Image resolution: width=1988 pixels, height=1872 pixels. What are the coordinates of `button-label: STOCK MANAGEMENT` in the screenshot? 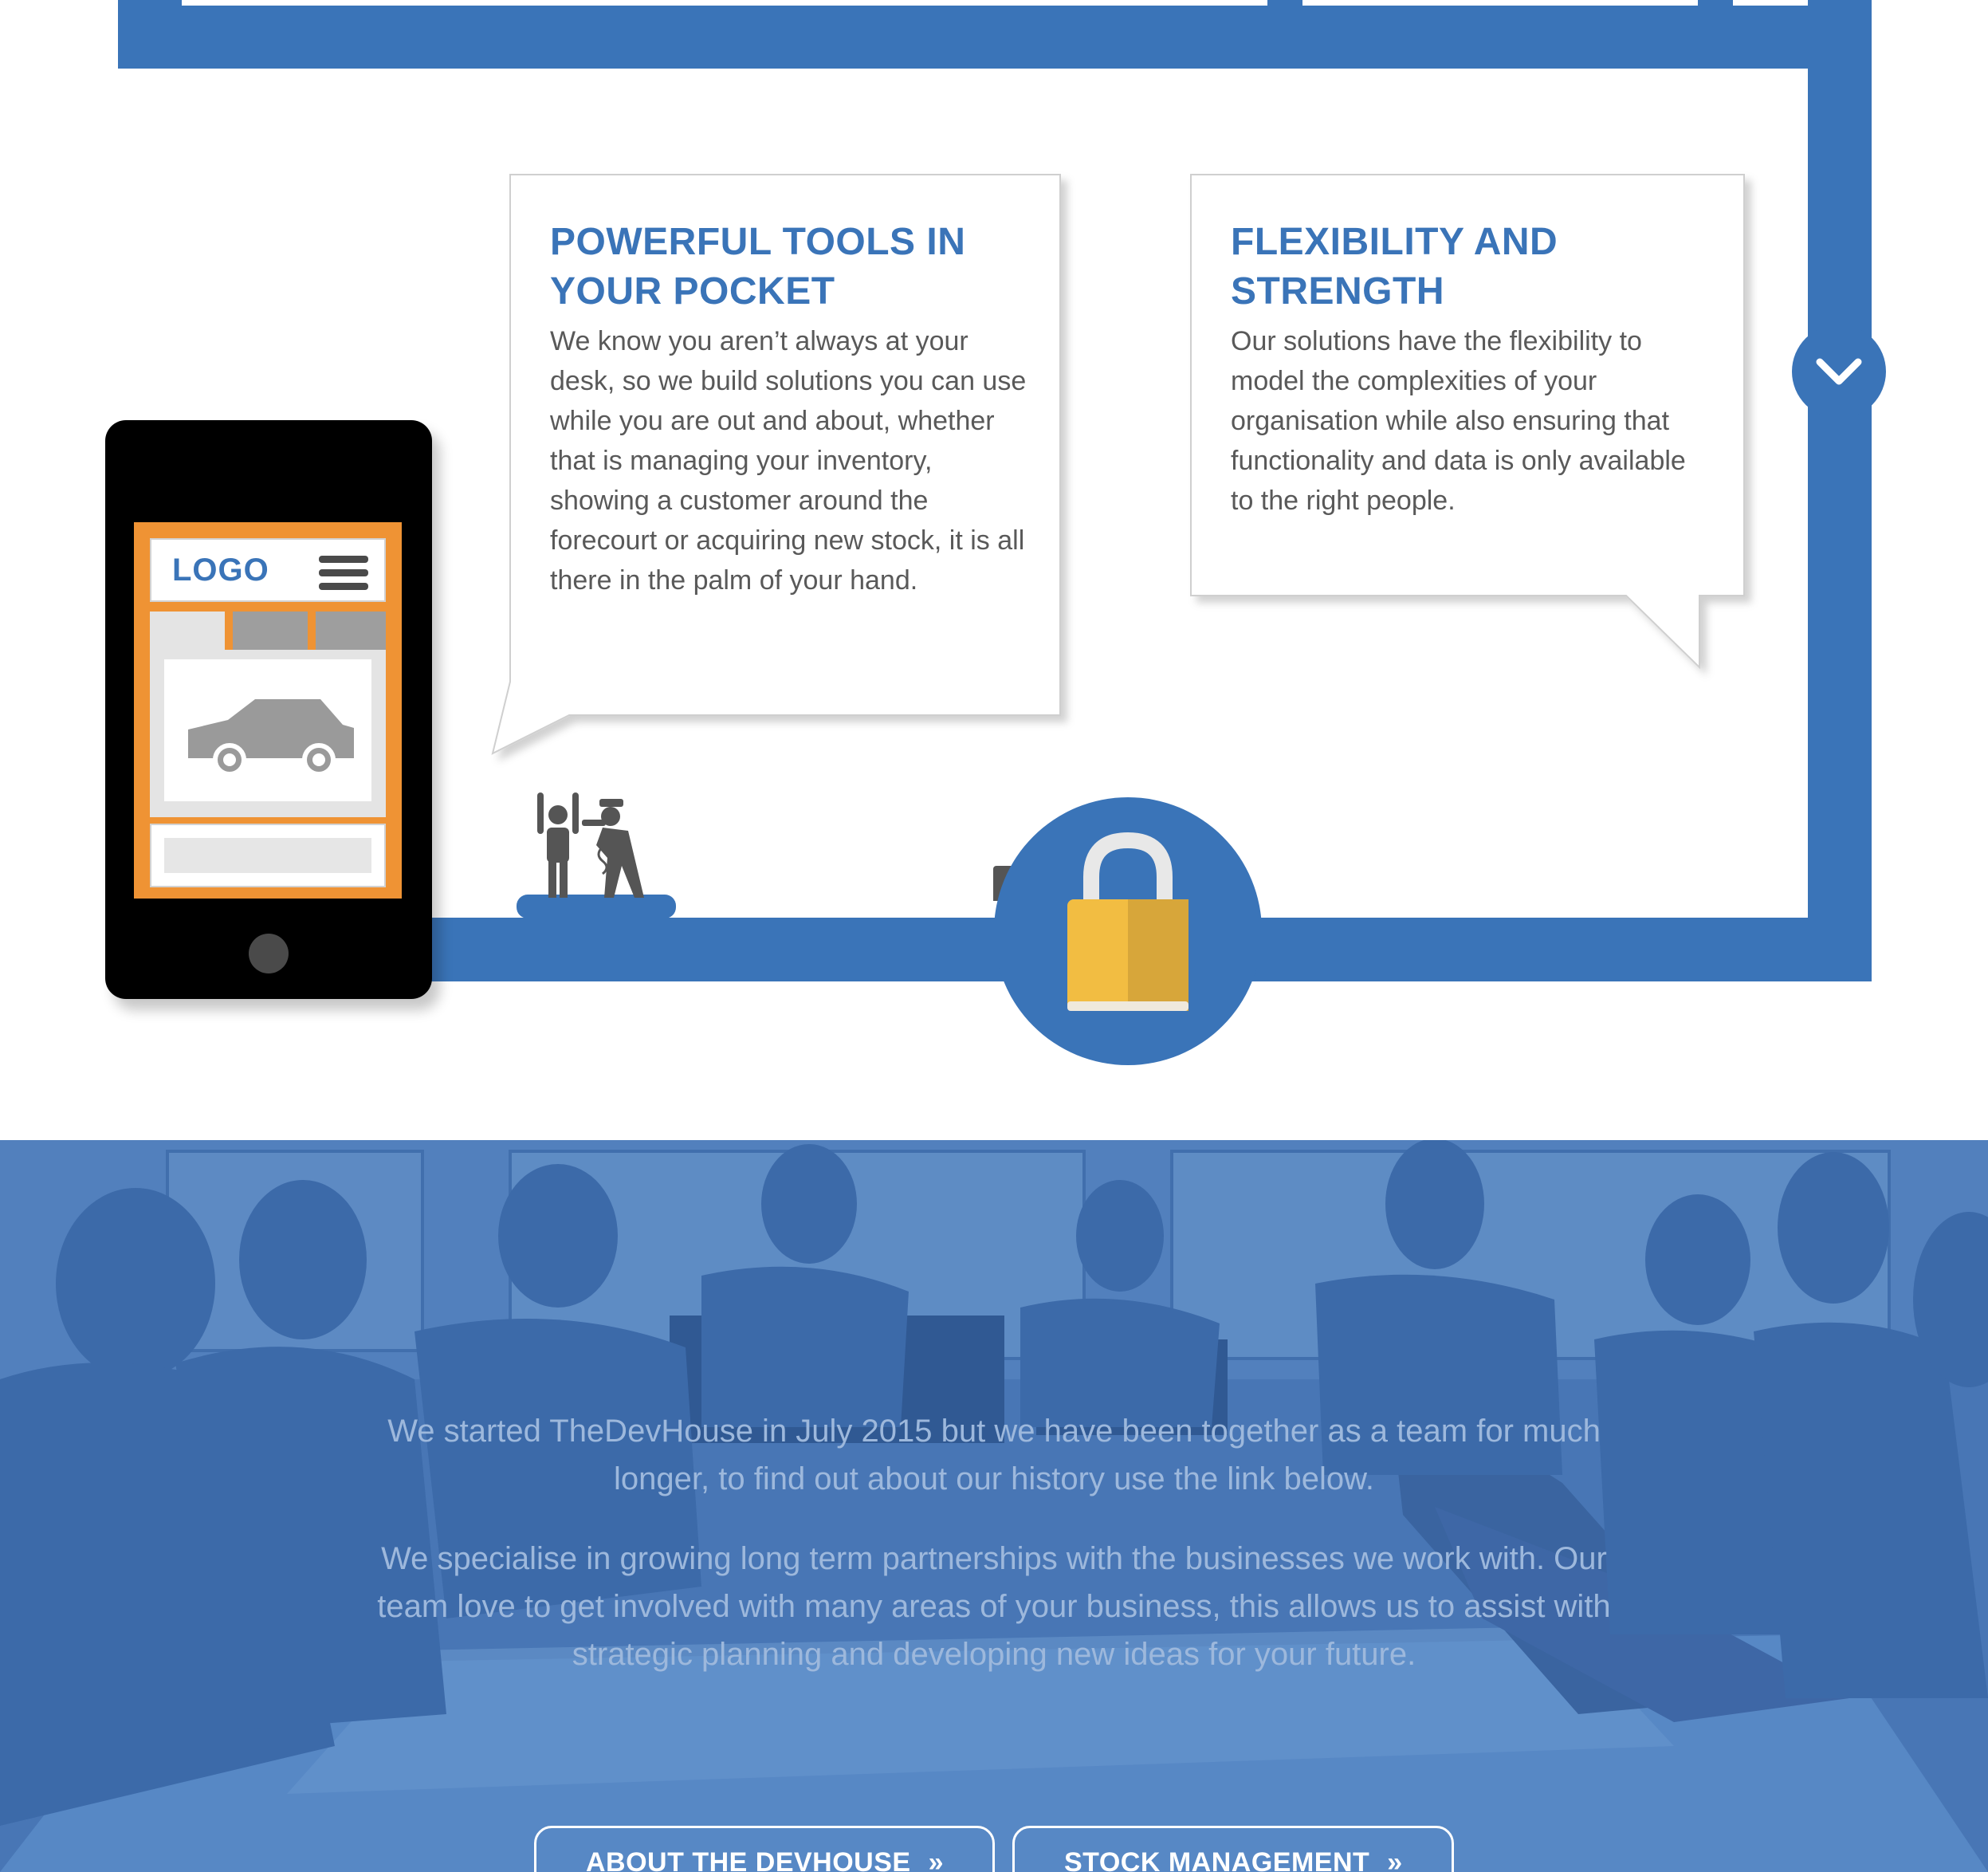 It's located at (1217, 1859).